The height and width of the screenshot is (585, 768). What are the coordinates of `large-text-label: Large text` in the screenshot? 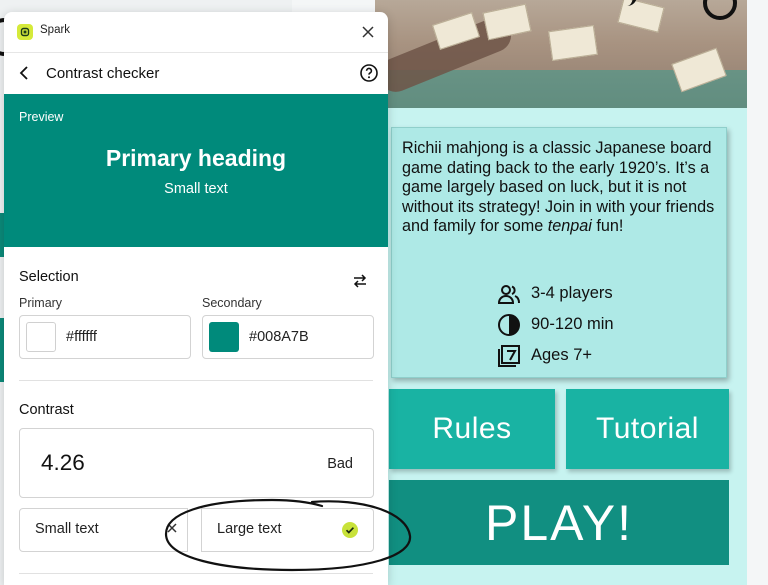 It's located at (249, 529).